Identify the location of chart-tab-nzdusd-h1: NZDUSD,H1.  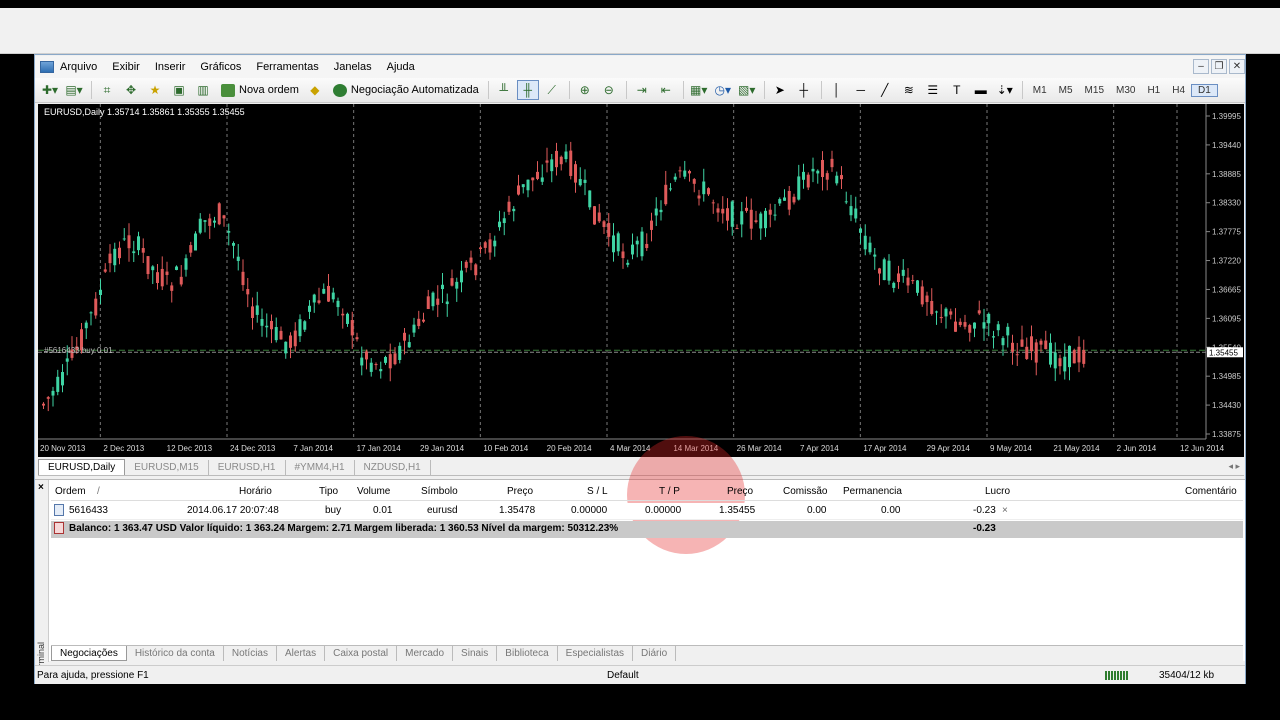
(393, 467).